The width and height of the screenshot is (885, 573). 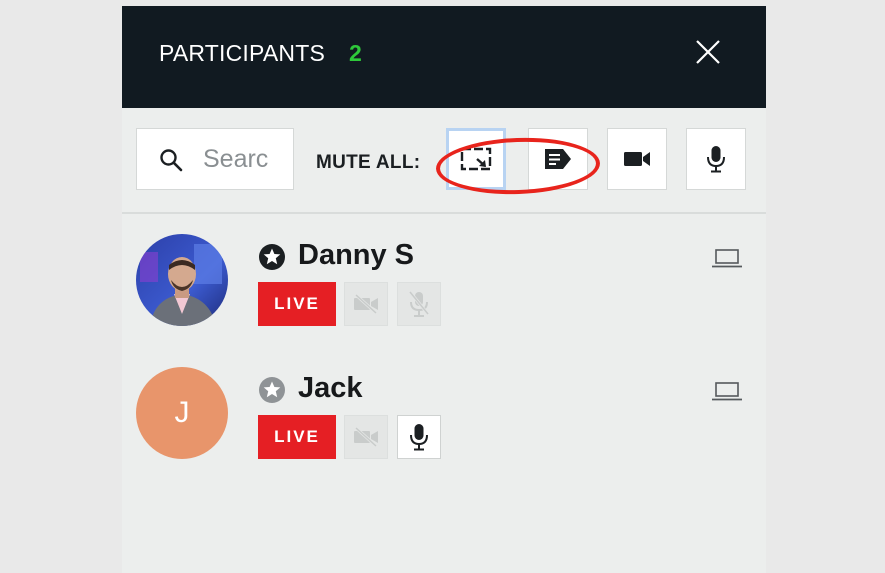 I want to click on avatar-photo, so click(x=182, y=280).